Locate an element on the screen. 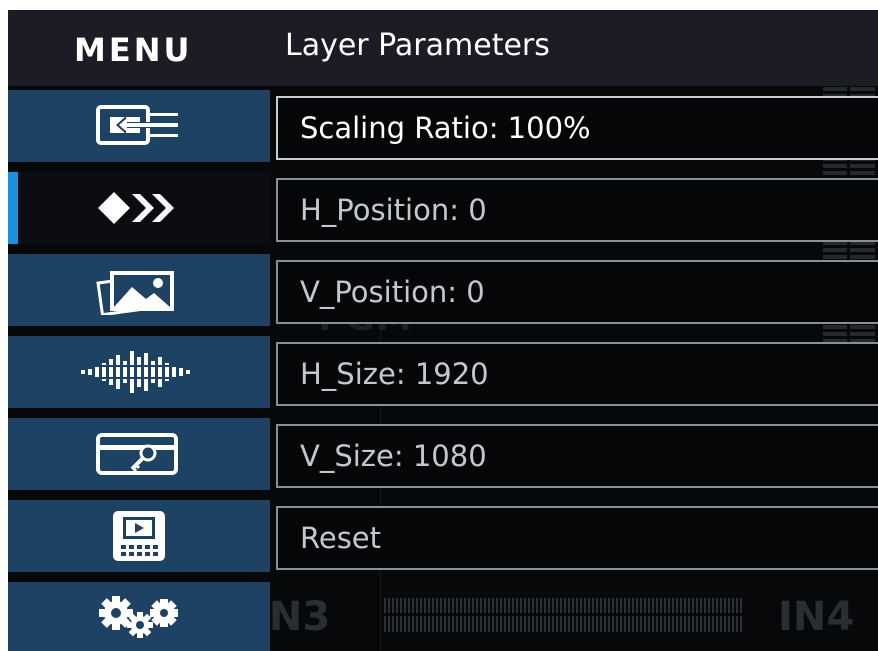 Image resolution: width=878 pixels, height=651 pixels. audio-waveform-icon is located at coordinates (139, 372).